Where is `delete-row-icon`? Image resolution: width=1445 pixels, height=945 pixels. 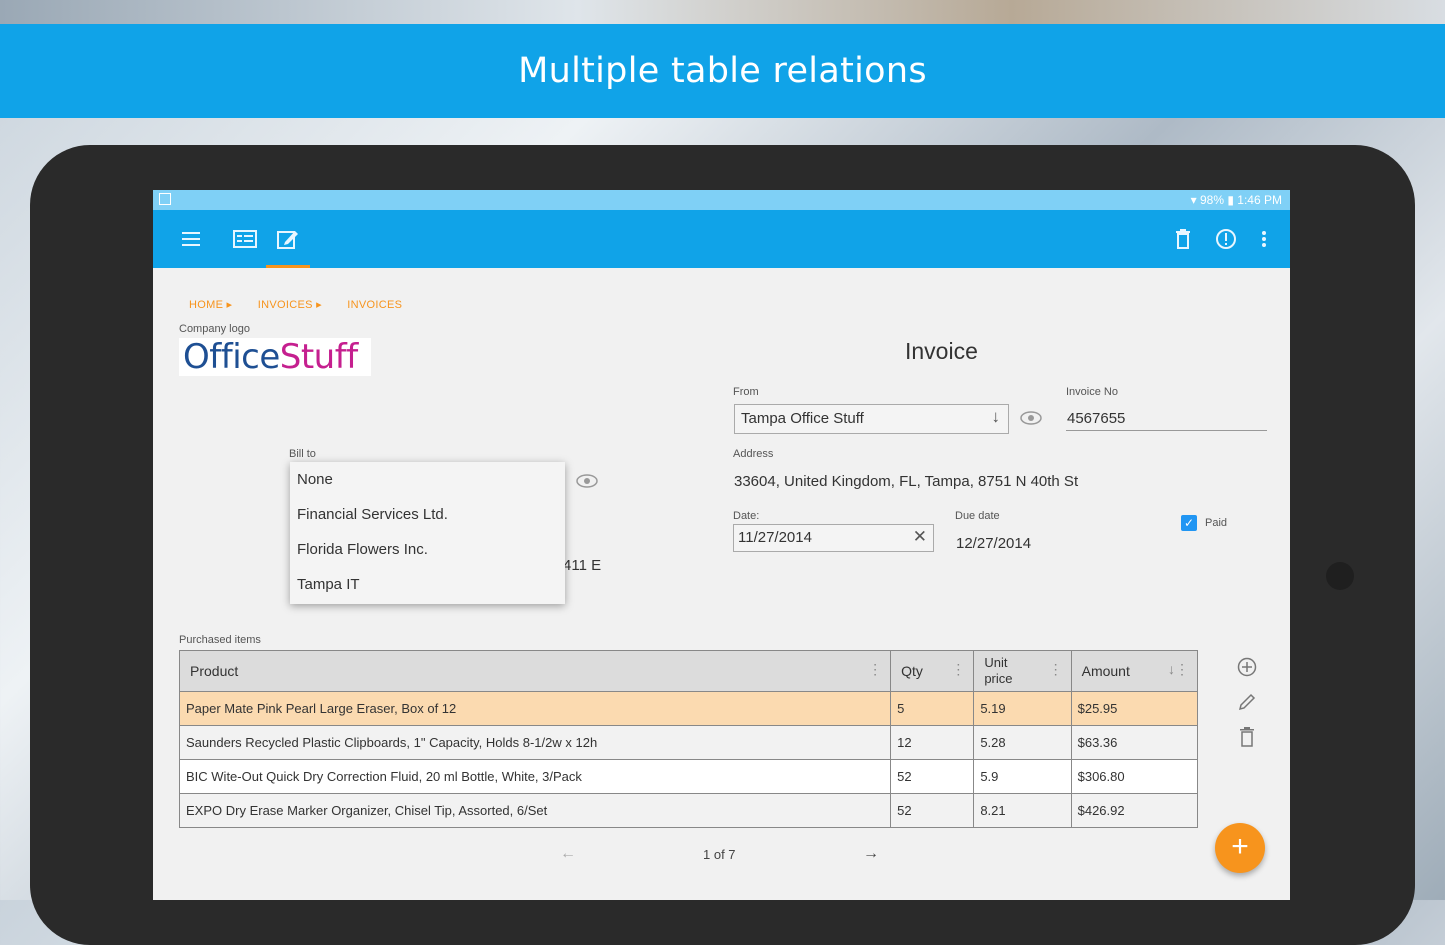
delete-row-icon is located at coordinates (1247, 737).